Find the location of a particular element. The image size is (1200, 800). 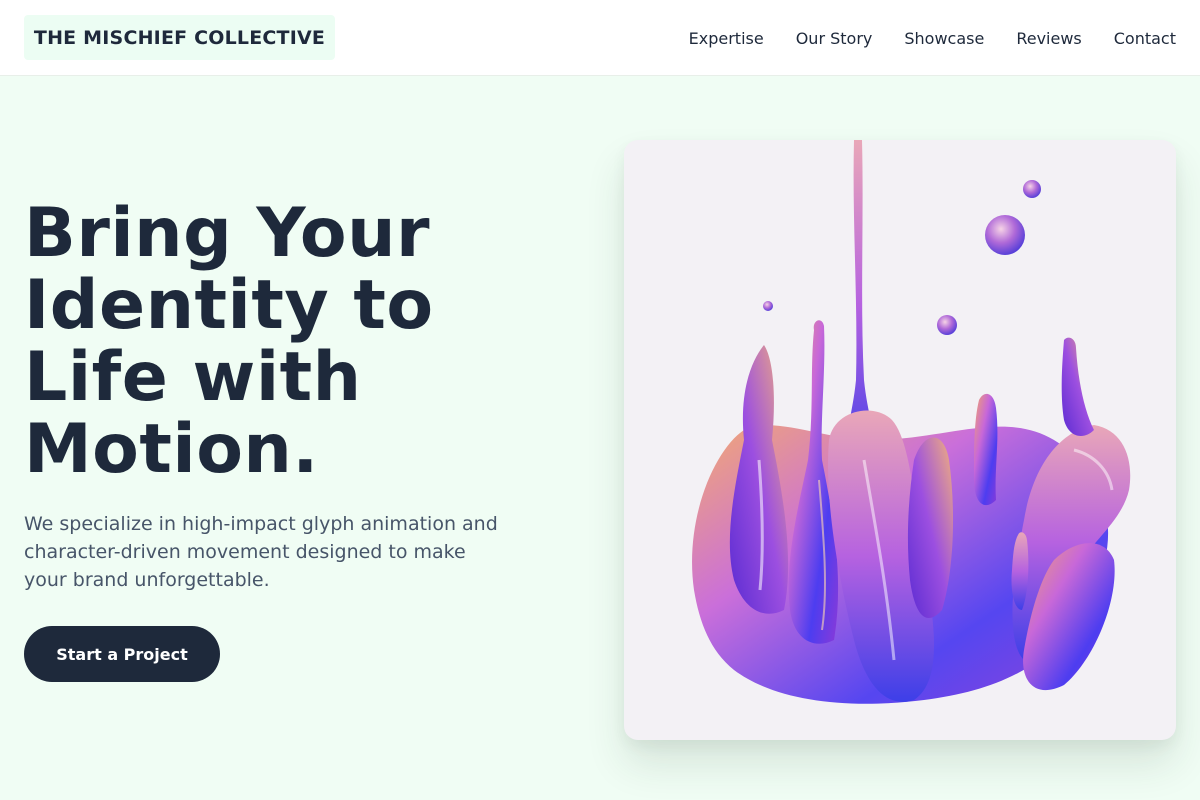

hero-title-line: Identity to is located at coordinates (229, 305).